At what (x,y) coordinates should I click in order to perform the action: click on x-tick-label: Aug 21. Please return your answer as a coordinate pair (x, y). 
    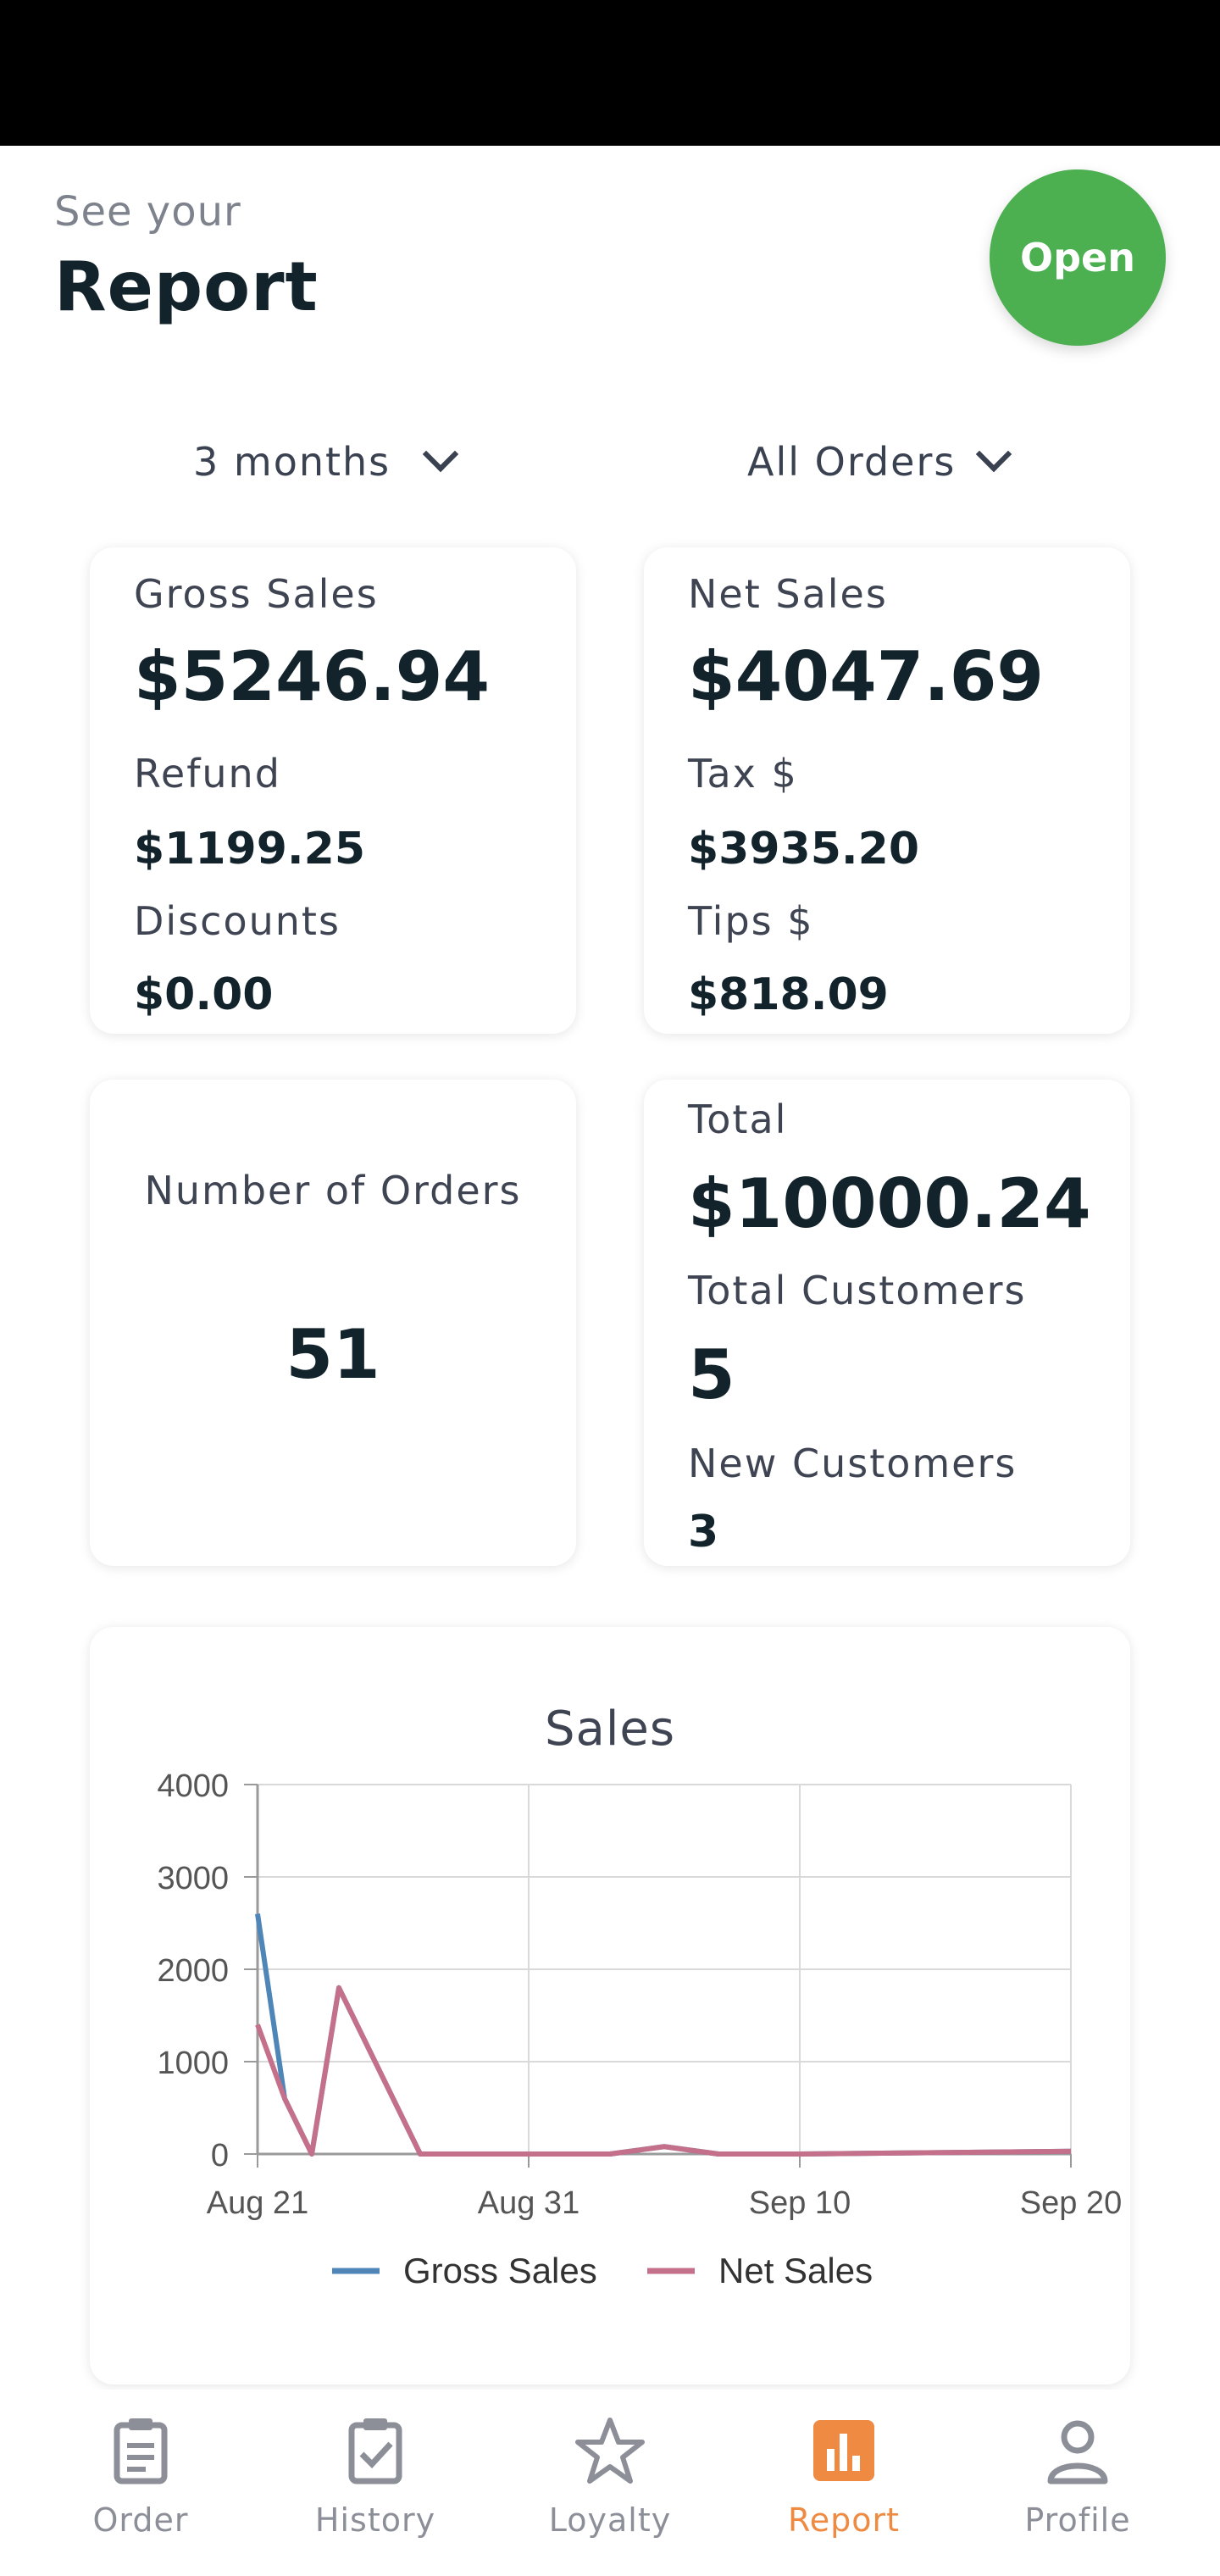
    Looking at the image, I should click on (257, 2203).